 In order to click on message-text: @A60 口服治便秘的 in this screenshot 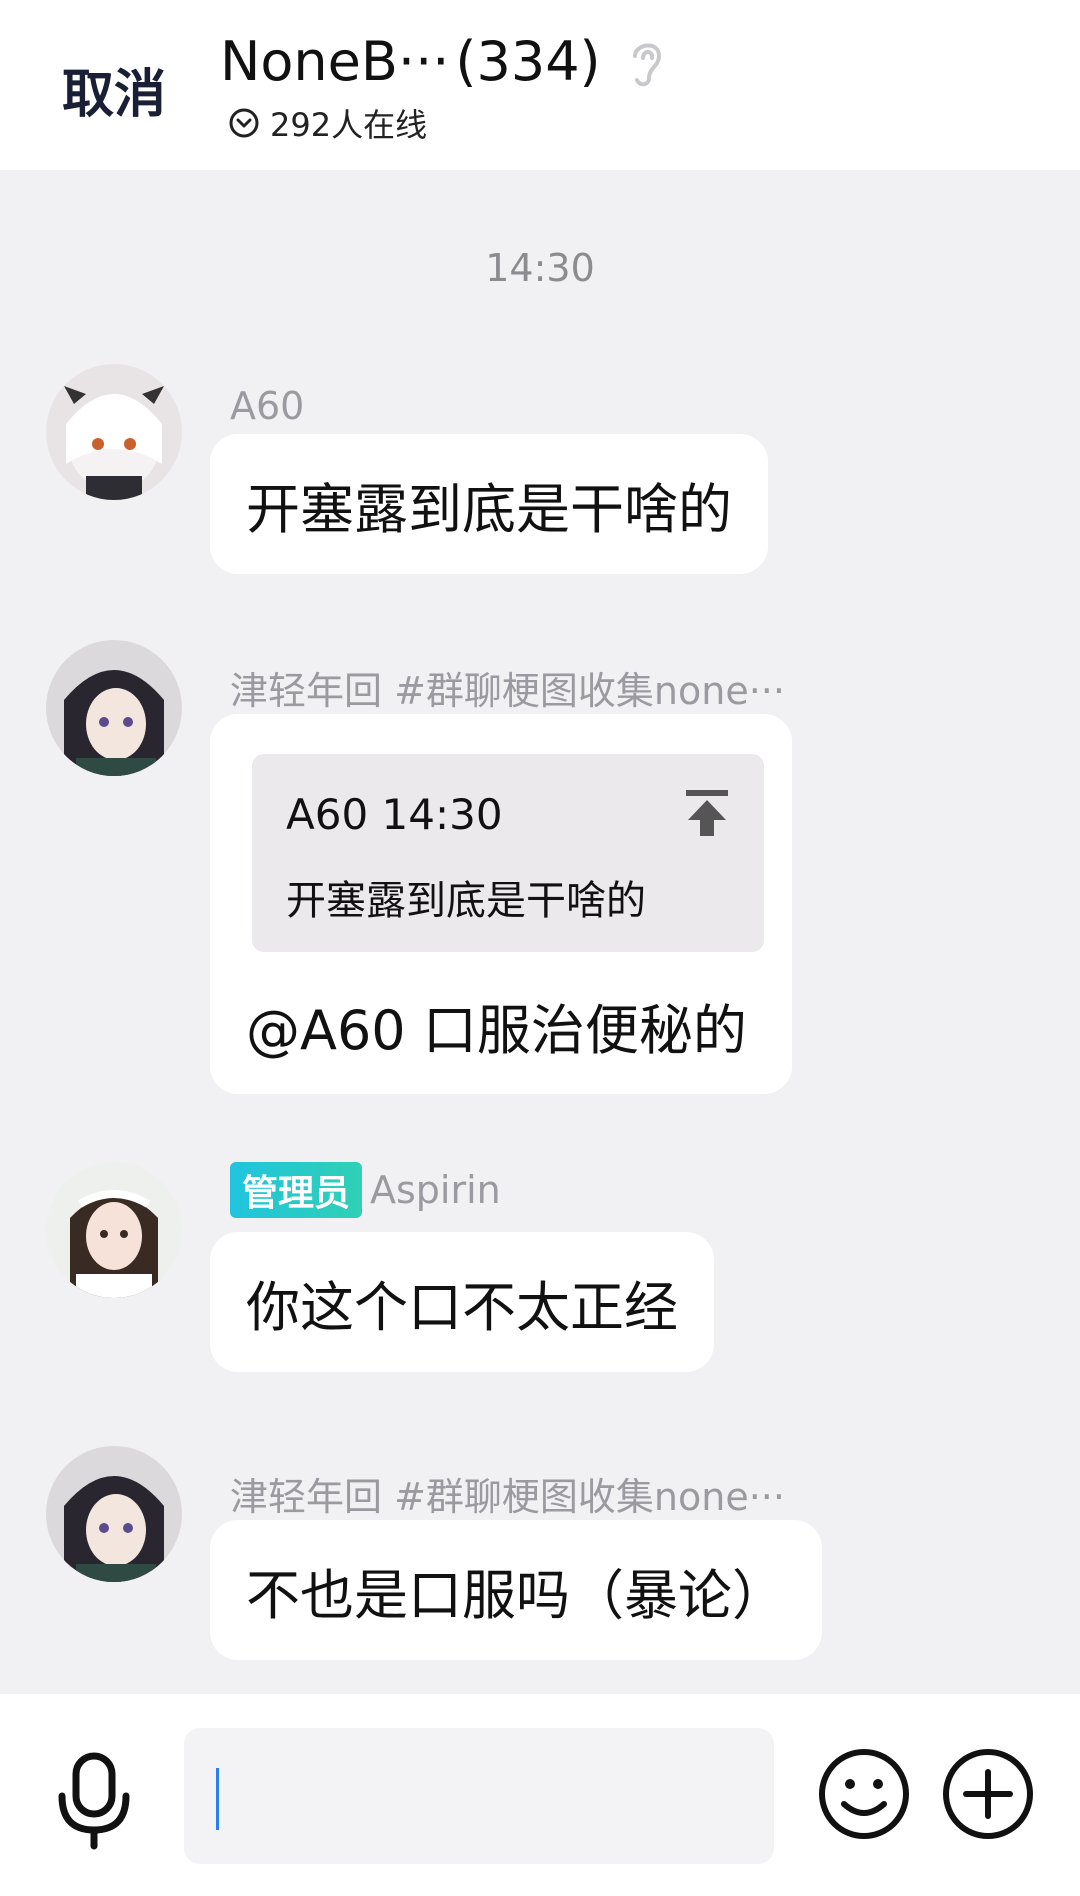, I will do `click(496, 1030)`.